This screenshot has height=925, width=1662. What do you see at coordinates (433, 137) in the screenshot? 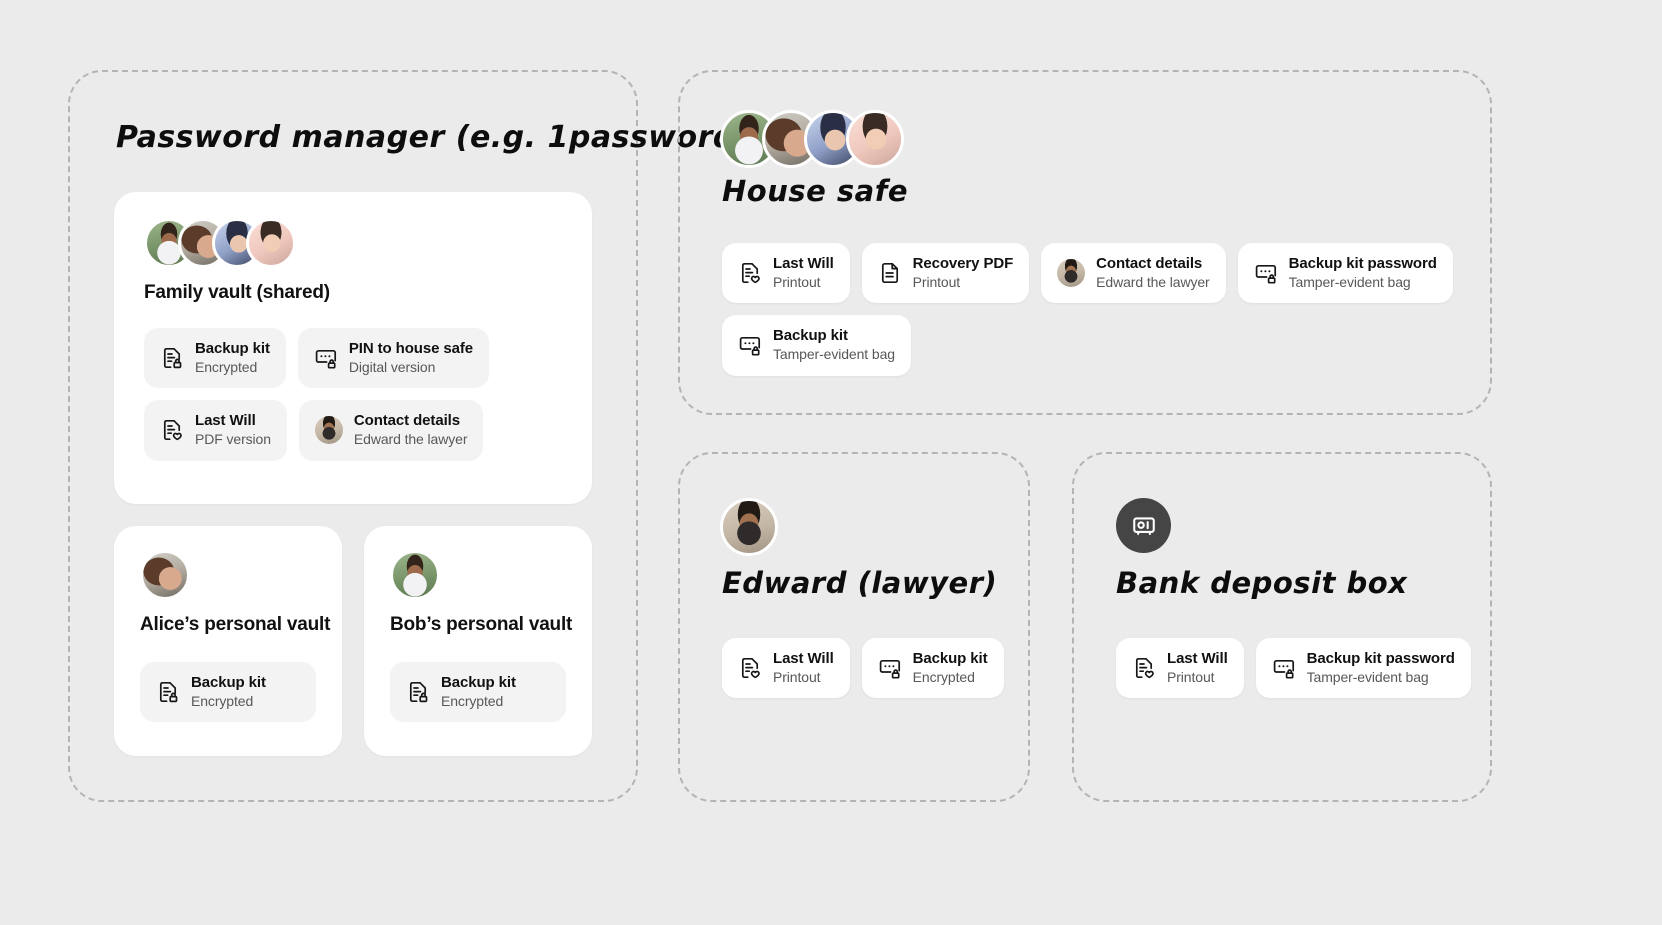
I see `group-title-password-manager: Password manager (e.g. 1password)` at bounding box center [433, 137].